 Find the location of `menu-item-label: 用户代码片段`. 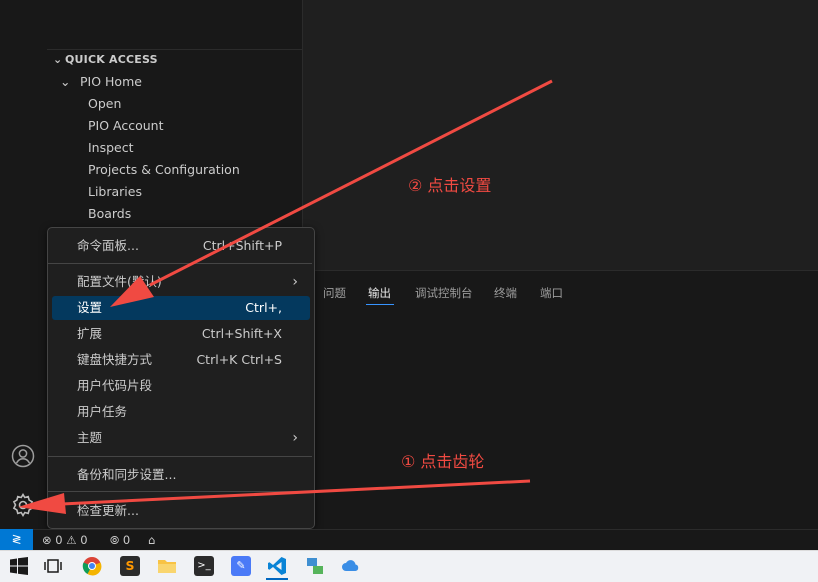

menu-item-label: 用户代码片段 is located at coordinates (115, 385).